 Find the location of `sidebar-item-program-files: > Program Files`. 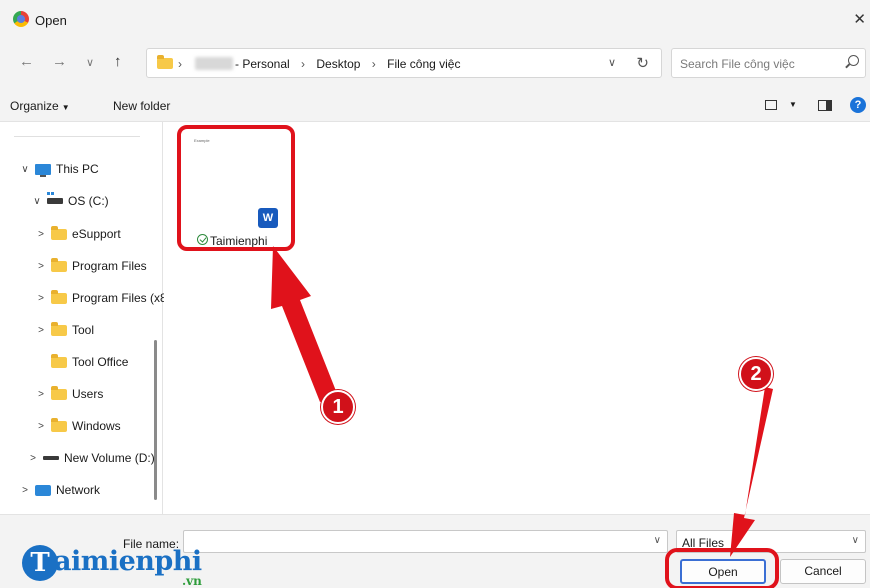

sidebar-item-program-files: > Program Files is located at coordinates (91, 266).